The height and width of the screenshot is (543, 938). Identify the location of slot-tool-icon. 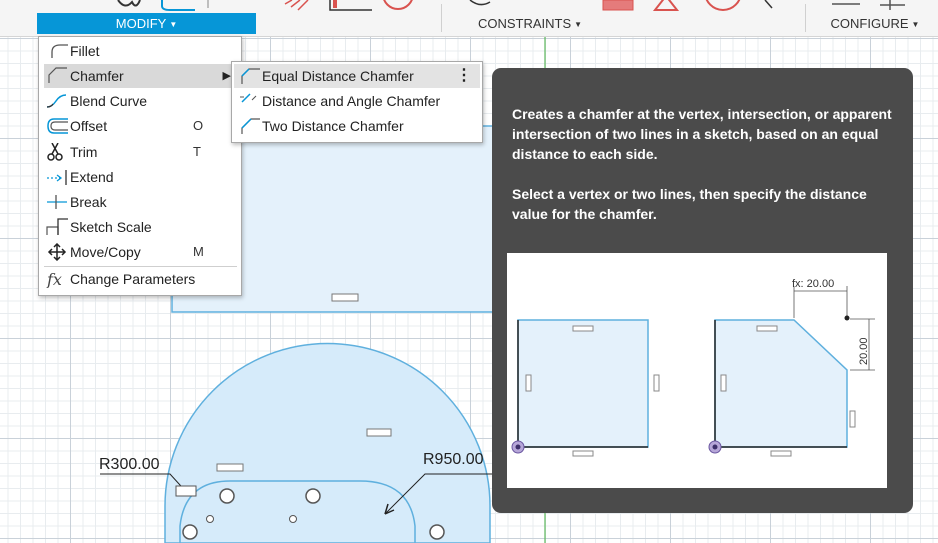
(178, 5).